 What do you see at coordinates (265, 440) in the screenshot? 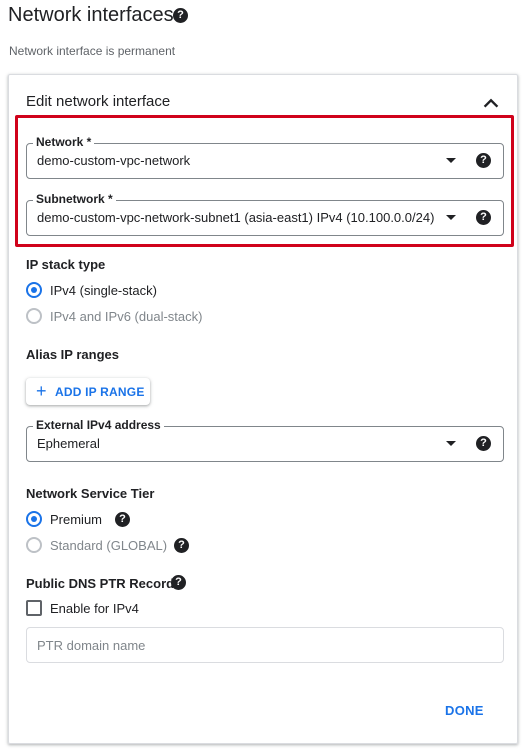
I see `external-ip-select: External IPv4 address Ephemeral ?` at bounding box center [265, 440].